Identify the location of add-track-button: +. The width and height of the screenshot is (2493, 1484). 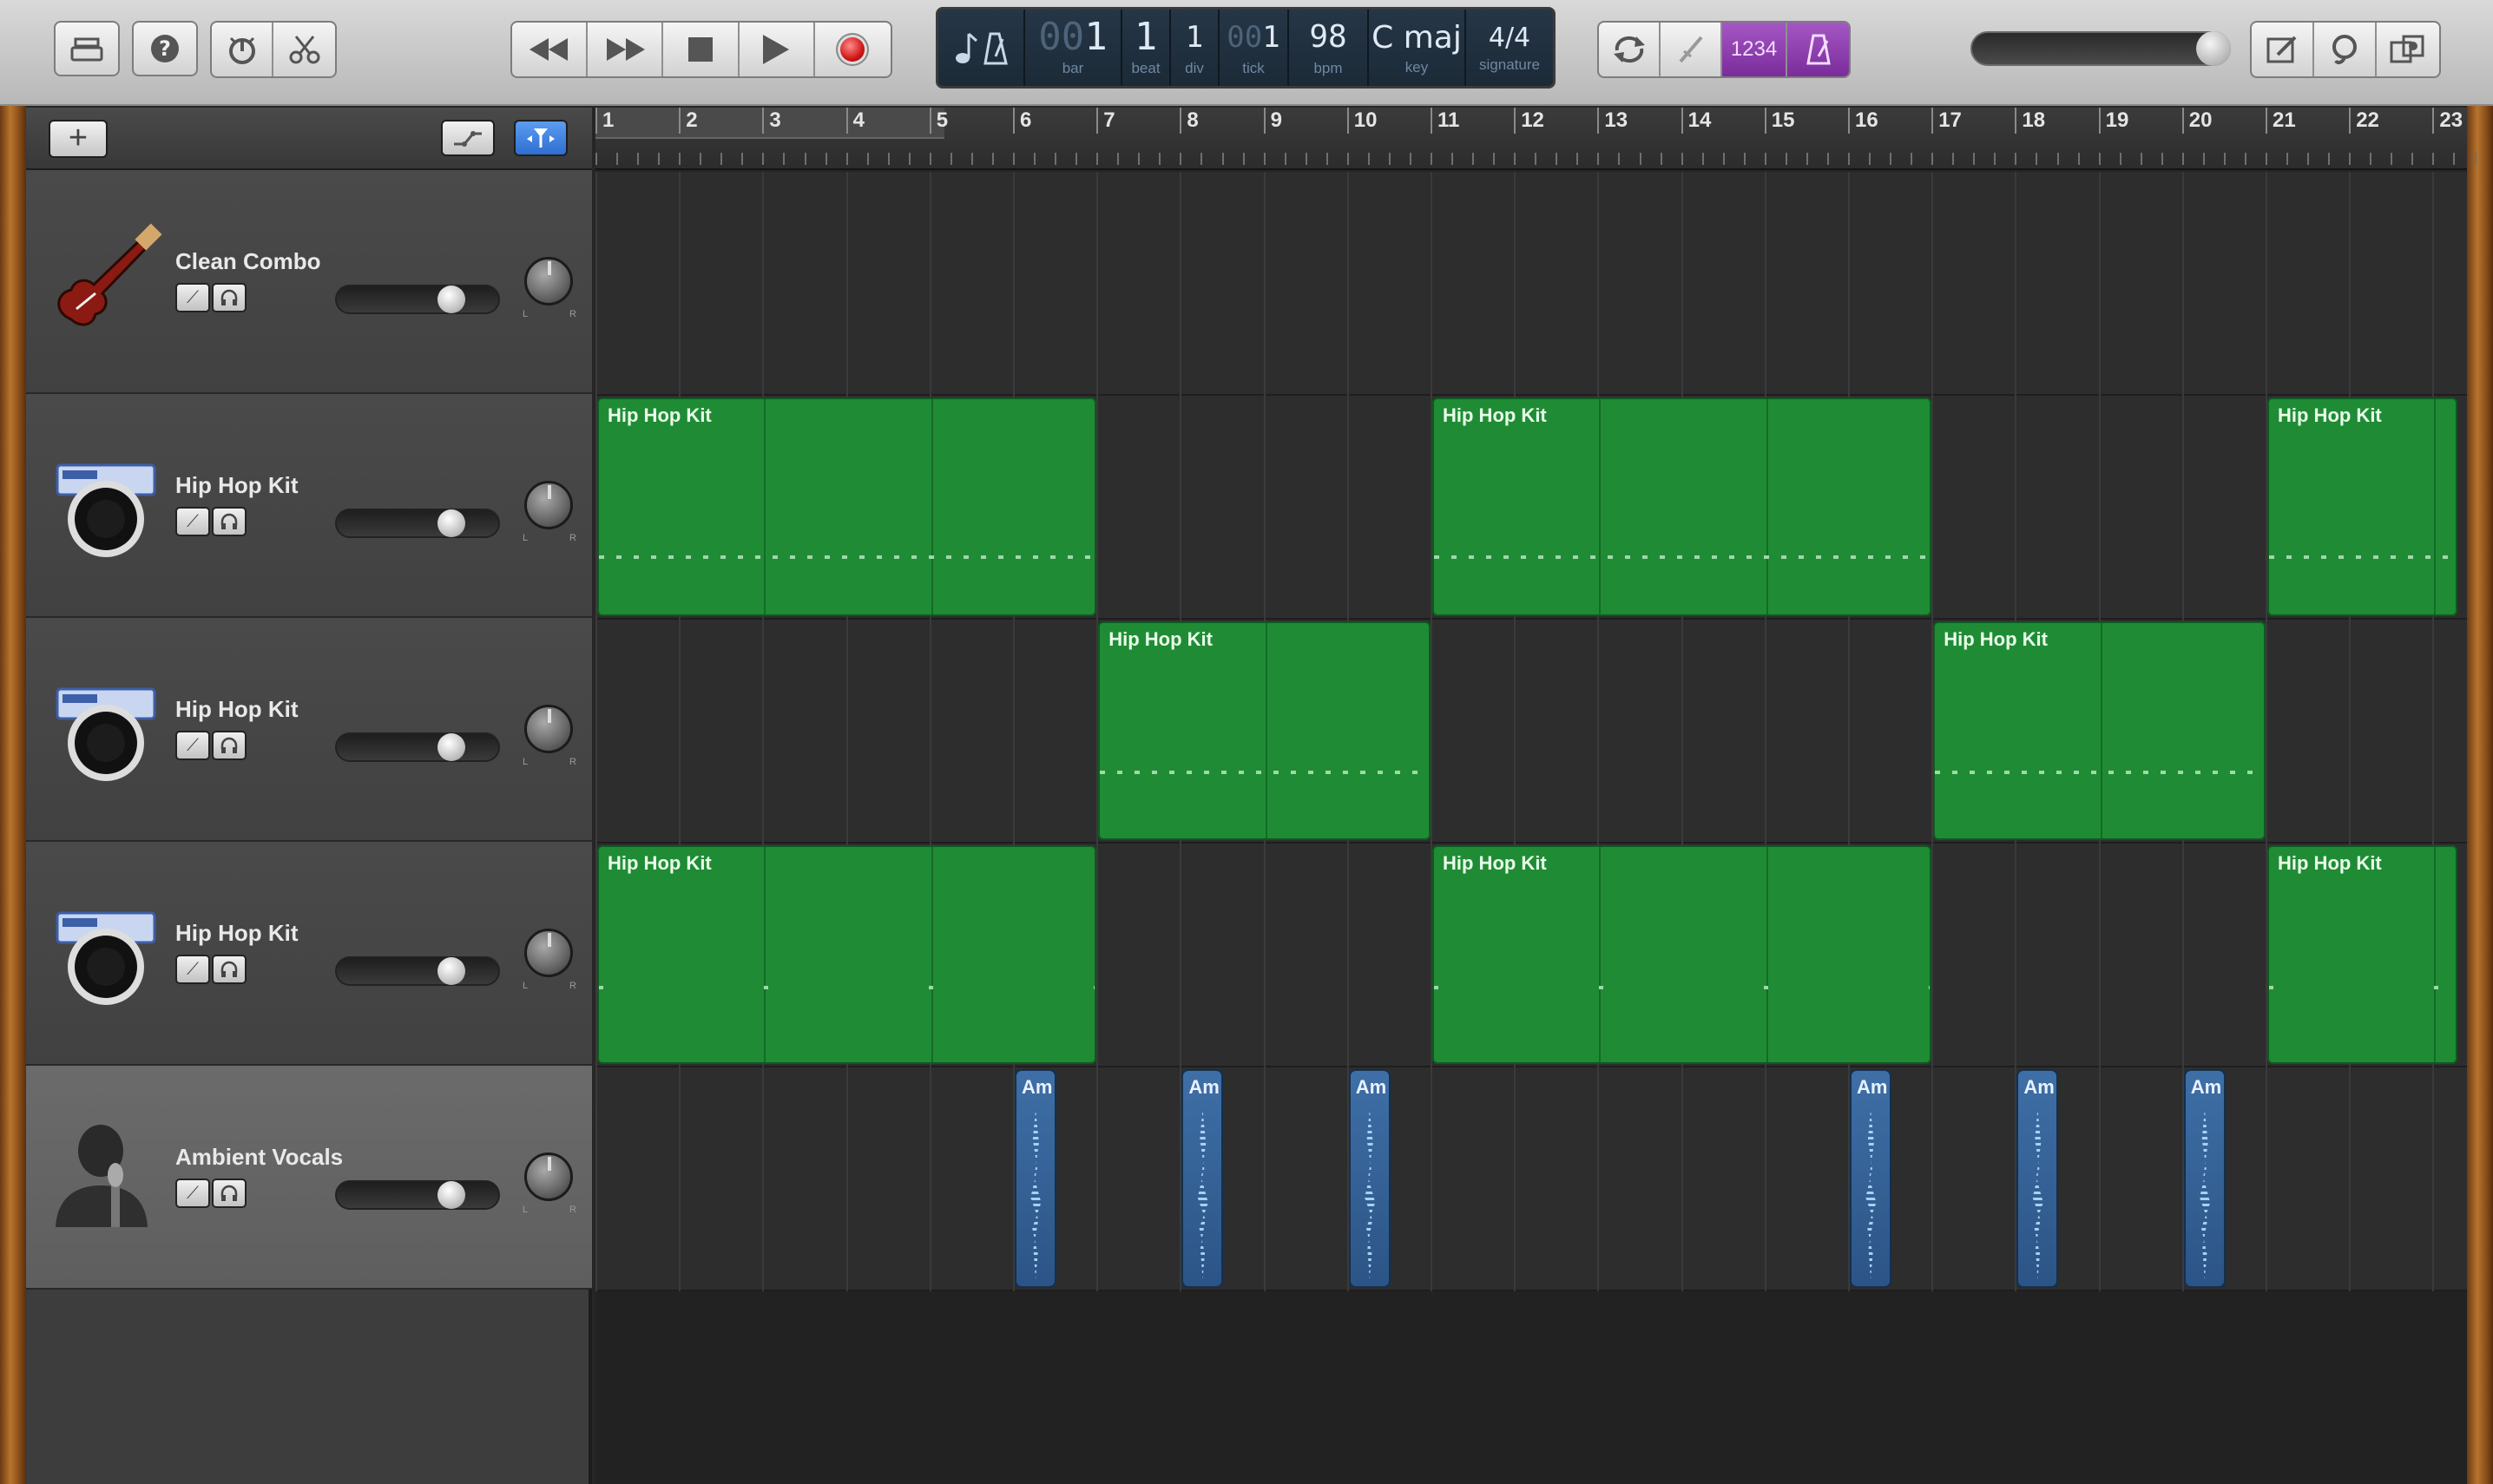
(78, 139).